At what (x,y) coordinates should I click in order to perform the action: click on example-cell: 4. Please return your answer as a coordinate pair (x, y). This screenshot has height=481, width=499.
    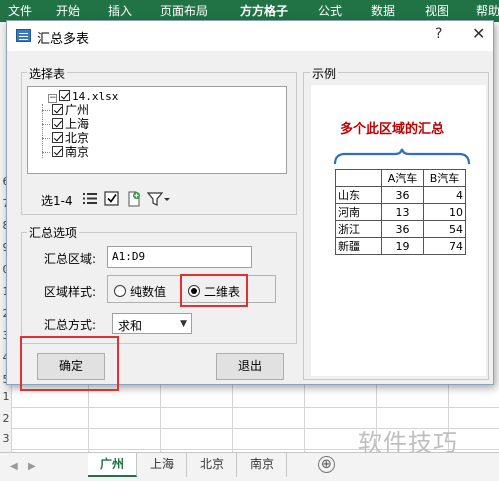
    Looking at the image, I should click on (444, 195).